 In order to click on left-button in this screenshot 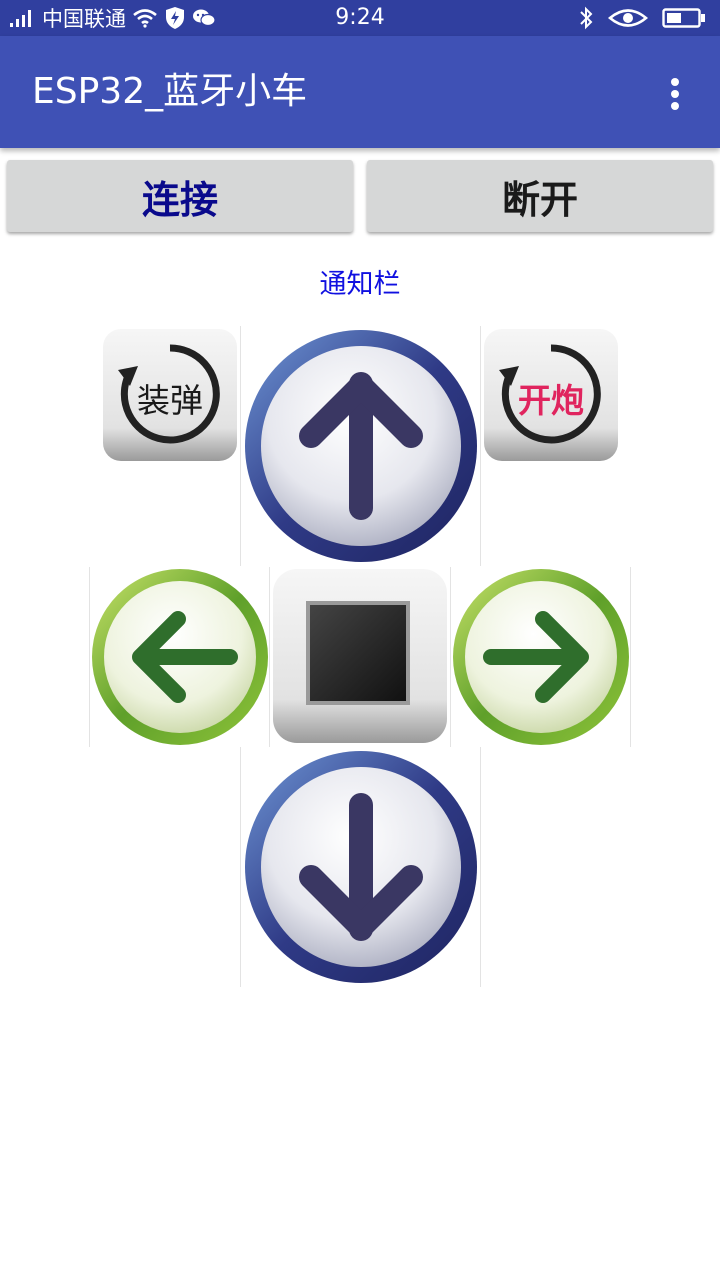, I will do `click(179, 657)`.